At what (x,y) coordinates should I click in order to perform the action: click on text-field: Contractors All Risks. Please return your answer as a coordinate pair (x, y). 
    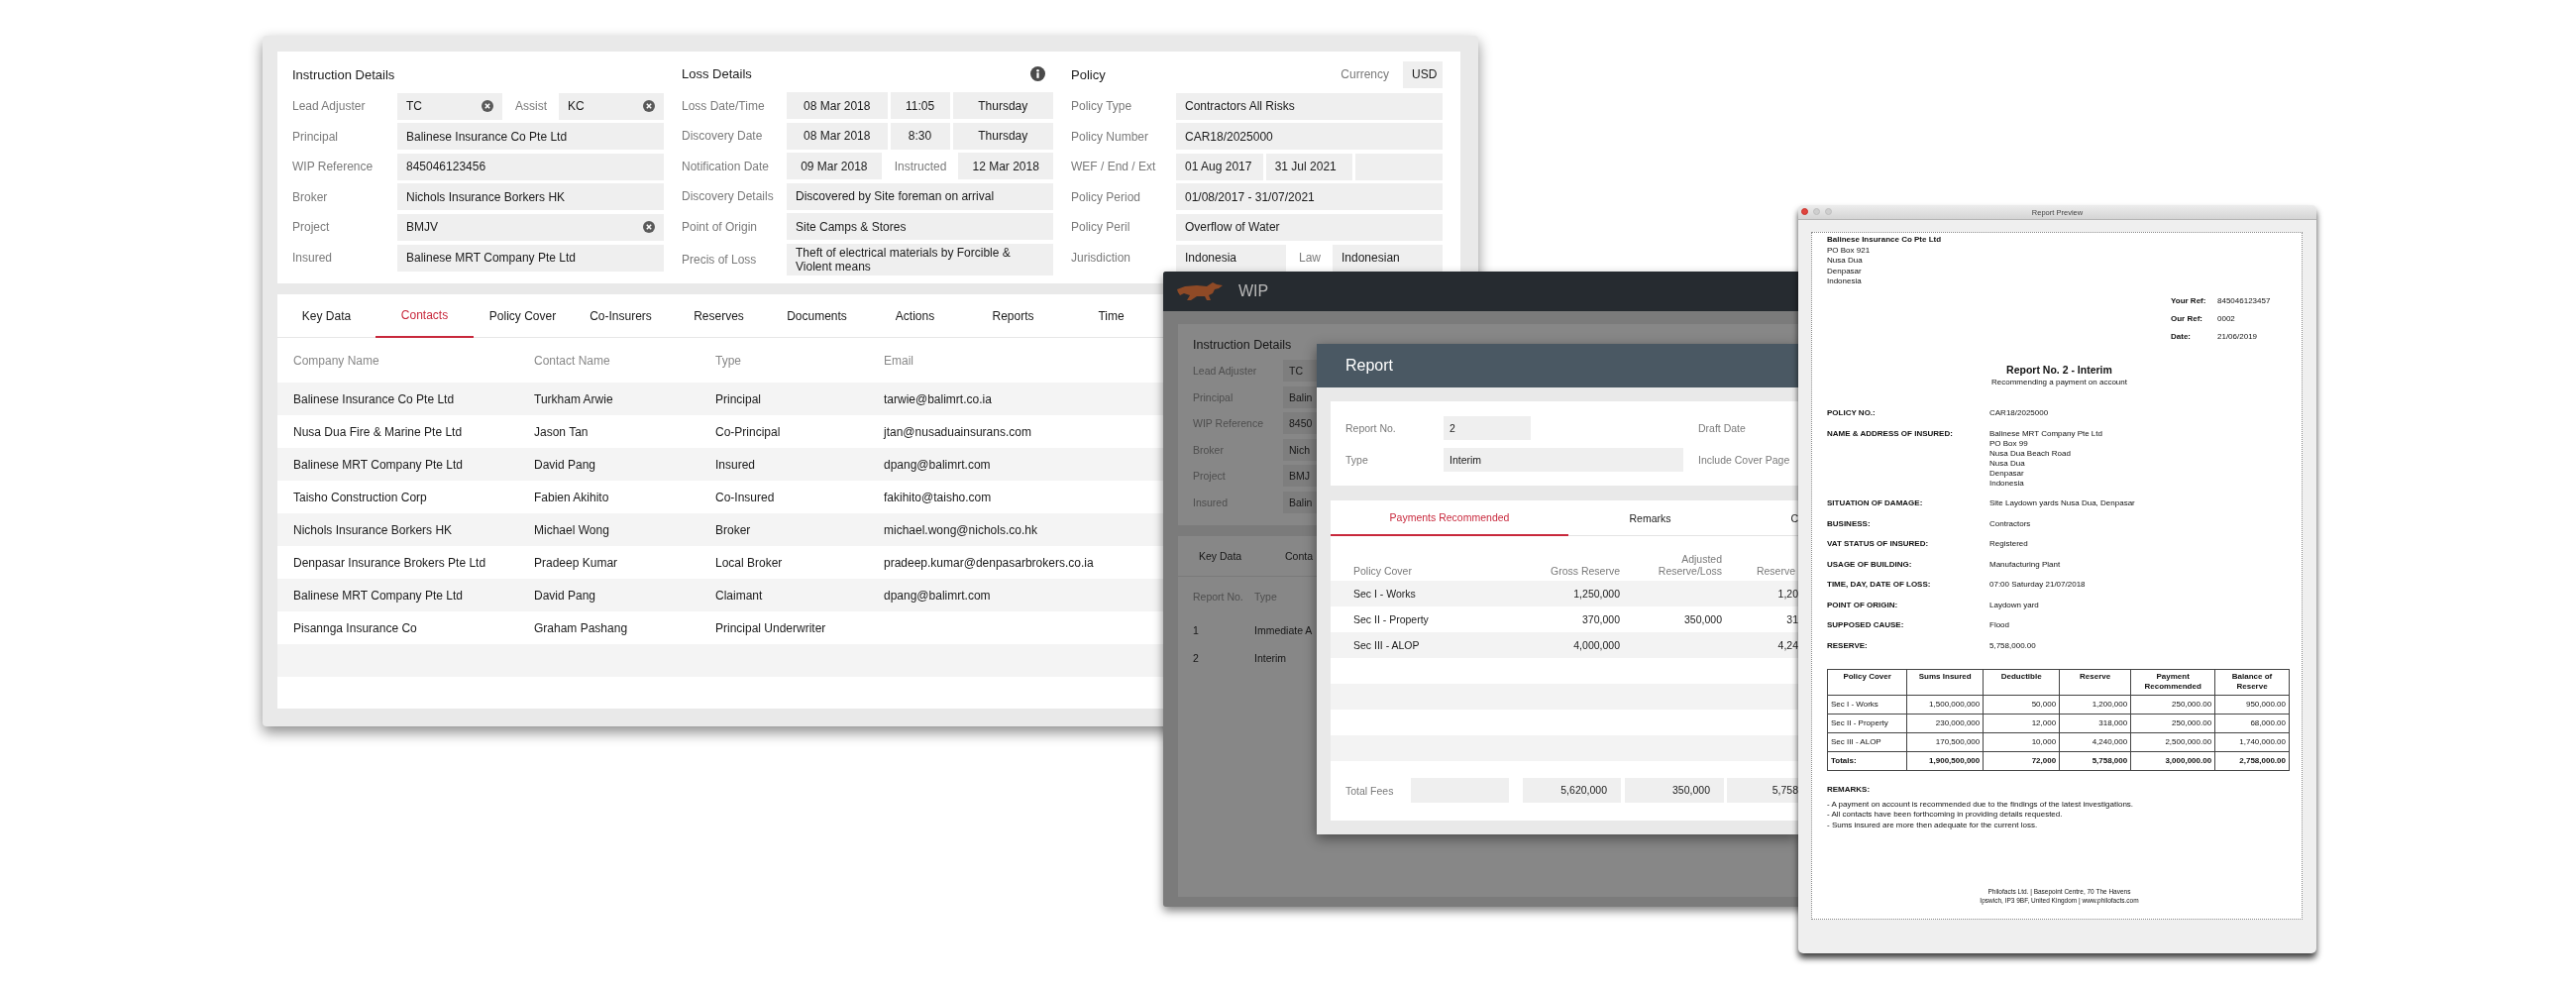
    Looking at the image, I should click on (1309, 106).